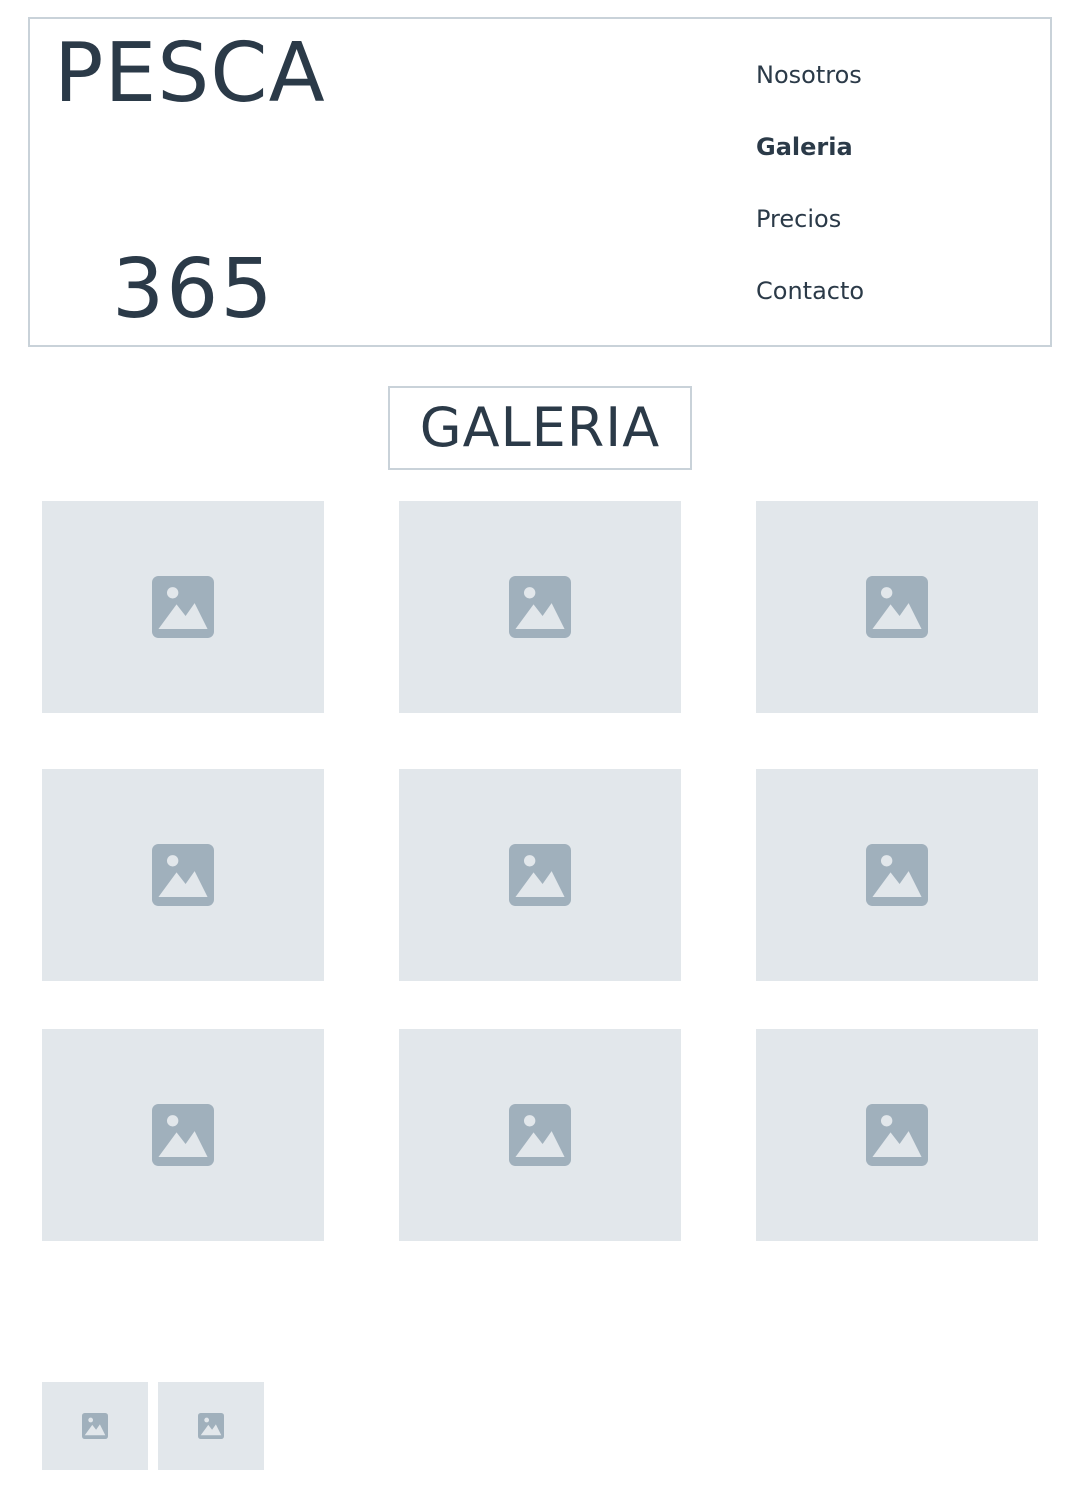  I want to click on main-nav: Nosotros Galeria Precios Contacto, so click(886, 203).